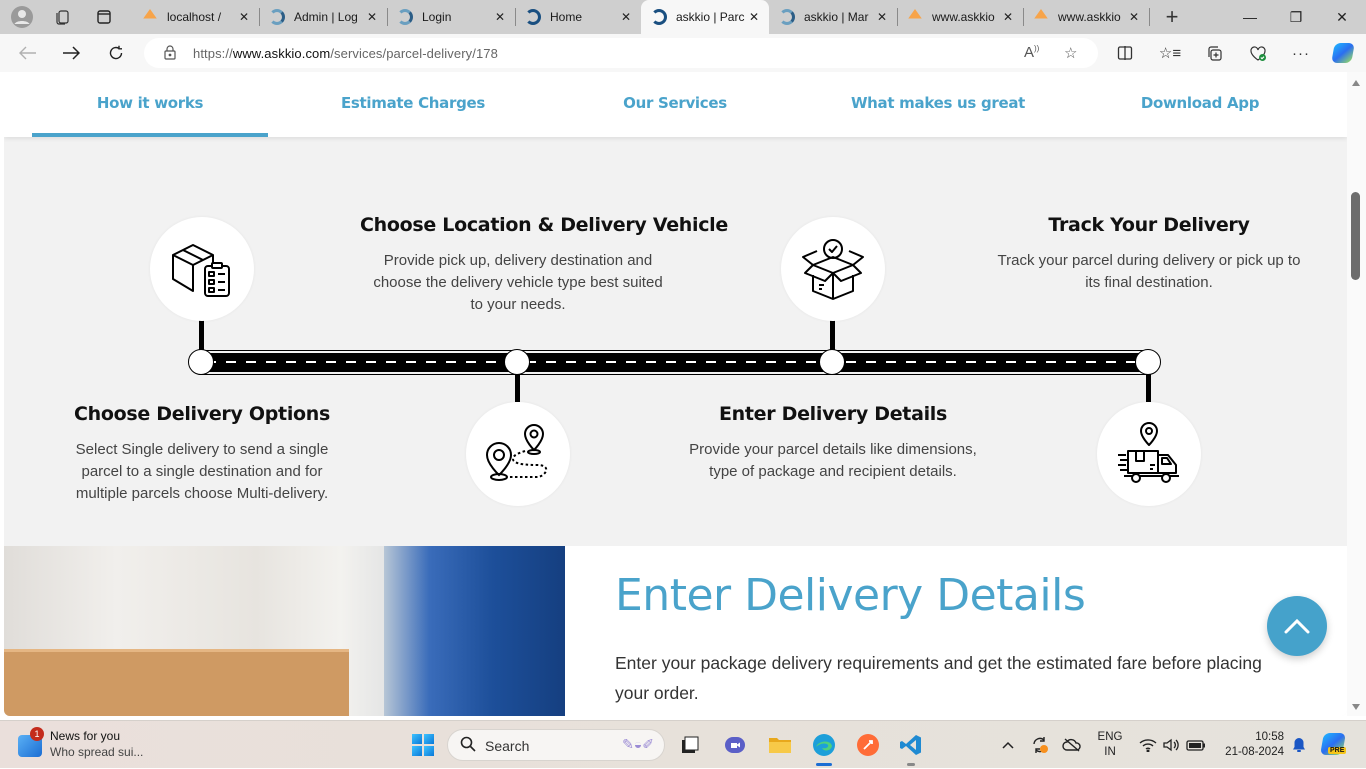 The width and height of the screenshot is (1366, 769). I want to click on notification-badge: 1, so click(37, 734).